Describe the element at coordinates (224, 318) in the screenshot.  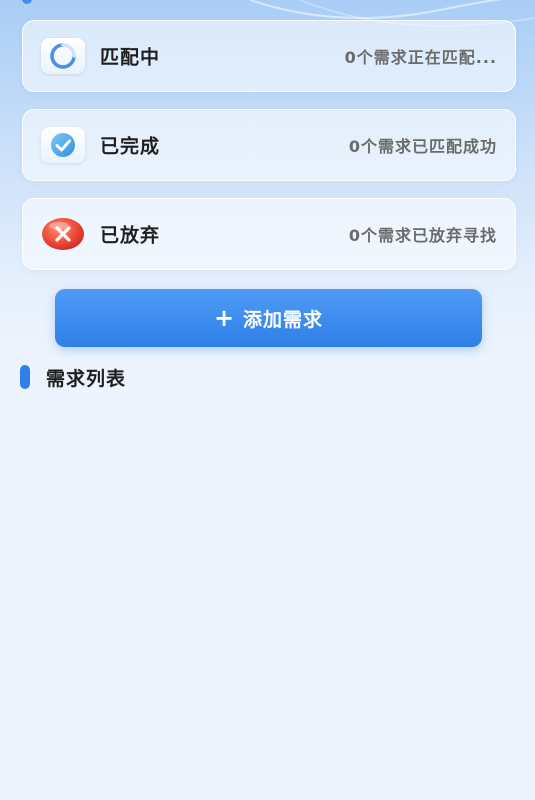
I see `plus-icon: +` at that location.